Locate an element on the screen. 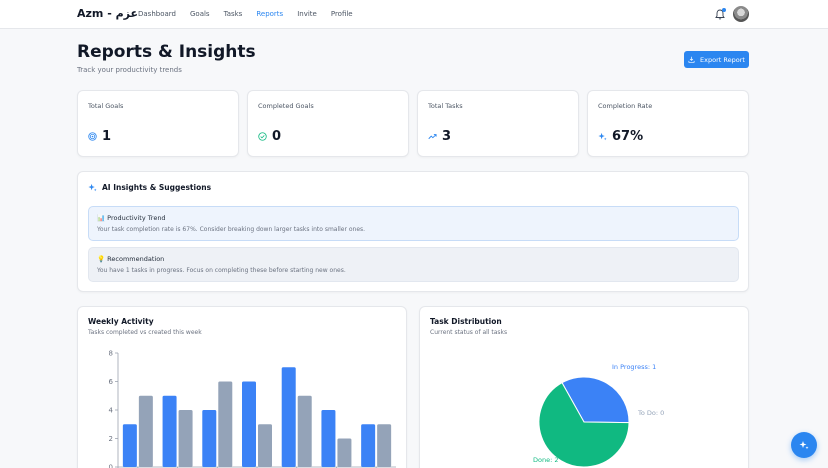  y-tick-label: 8 is located at coordinates (111, 354).